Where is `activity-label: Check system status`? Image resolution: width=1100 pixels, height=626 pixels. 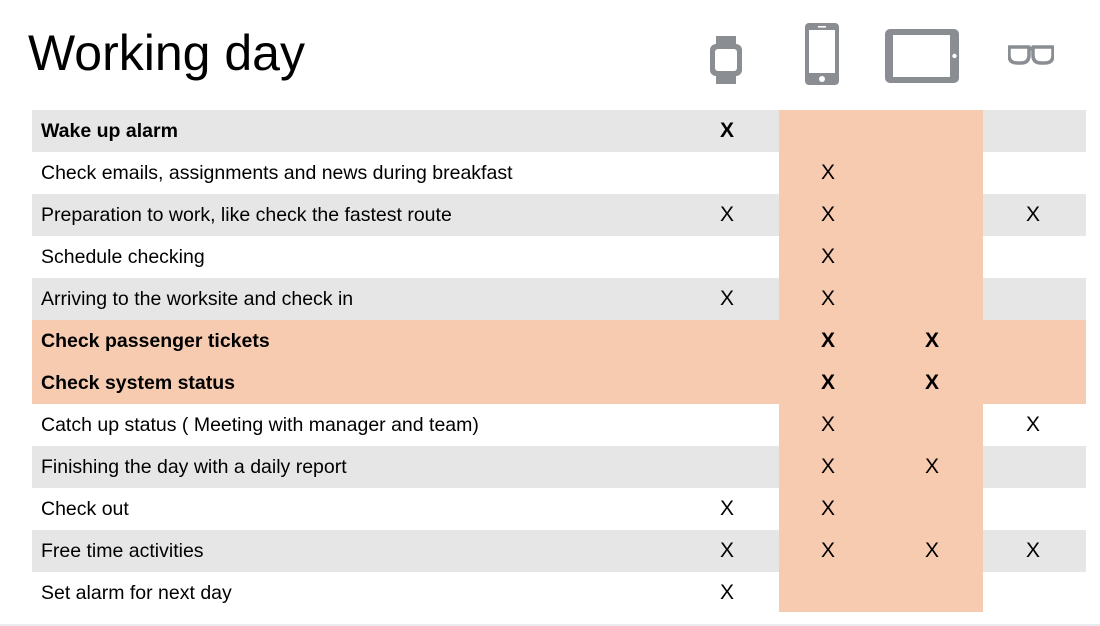
activity-label: Check system status is located at coordinates (138, 383).